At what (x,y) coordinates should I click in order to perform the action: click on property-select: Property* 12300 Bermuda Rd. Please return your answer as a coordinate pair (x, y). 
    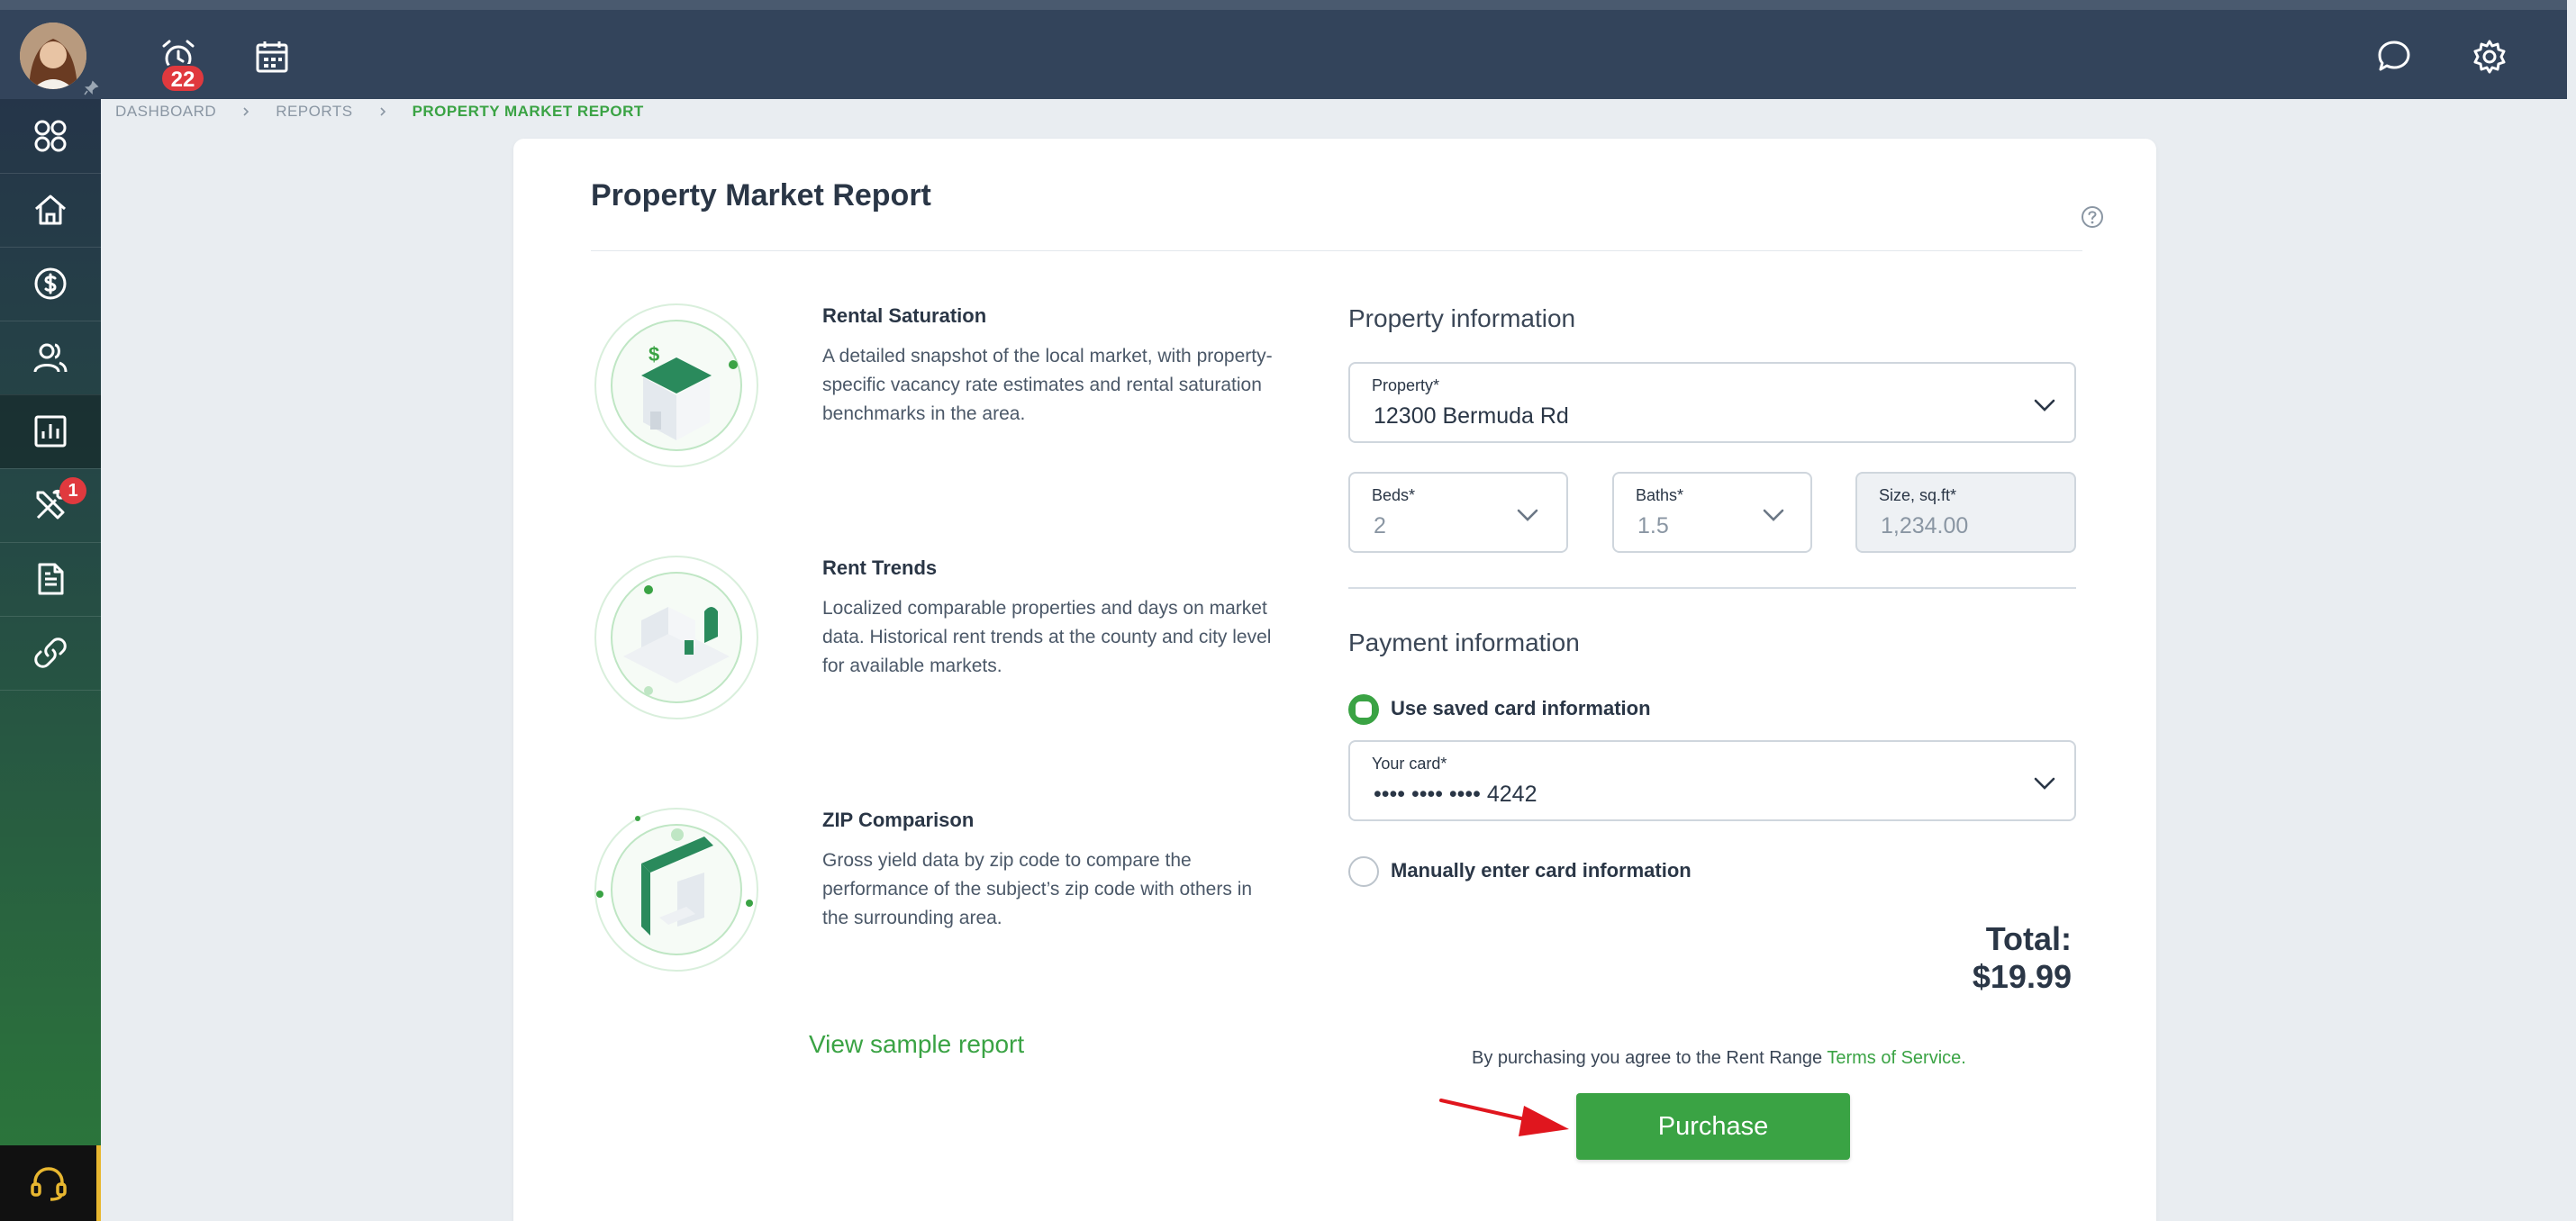
    Looking at the image, I should click on (1712, 403).